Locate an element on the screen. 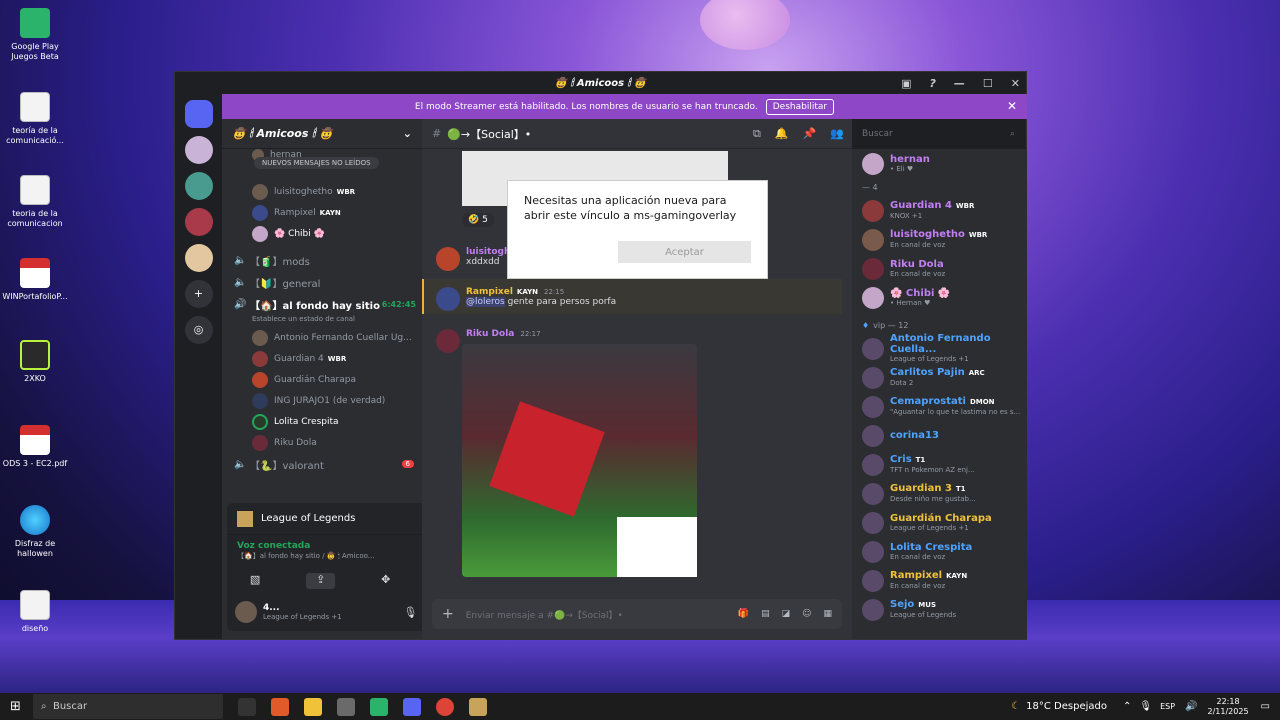 The image size is (1280, 720). desktop-icon-edge: Disfraz de hallowen is located at coordinates (35, 532).